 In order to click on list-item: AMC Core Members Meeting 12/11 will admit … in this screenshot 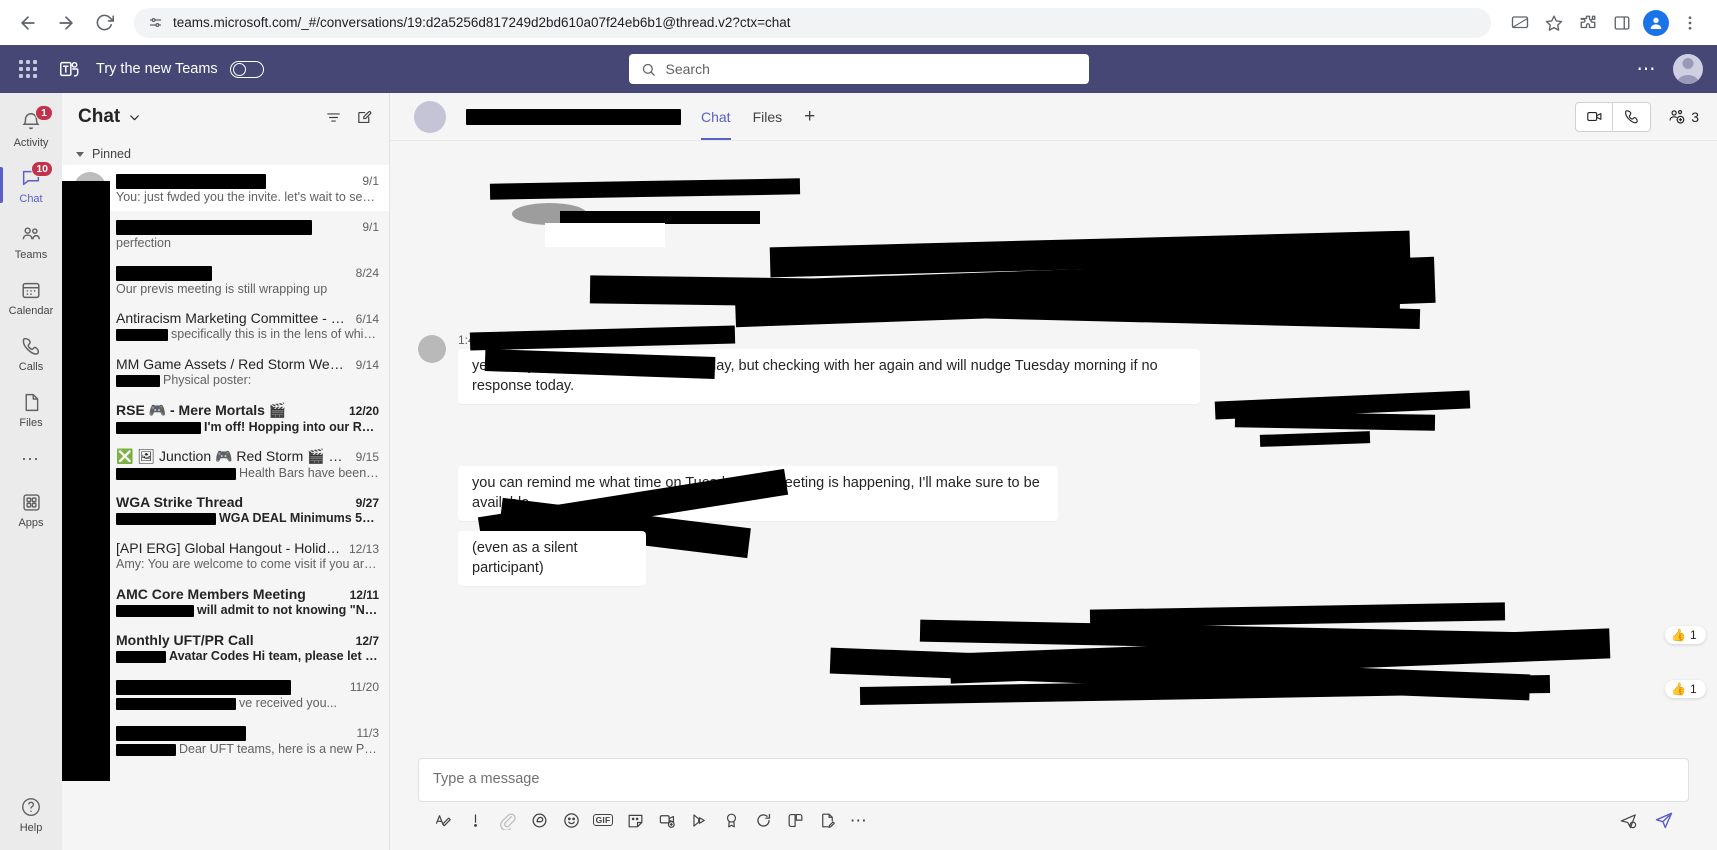, I will do `click(225, 602)`.